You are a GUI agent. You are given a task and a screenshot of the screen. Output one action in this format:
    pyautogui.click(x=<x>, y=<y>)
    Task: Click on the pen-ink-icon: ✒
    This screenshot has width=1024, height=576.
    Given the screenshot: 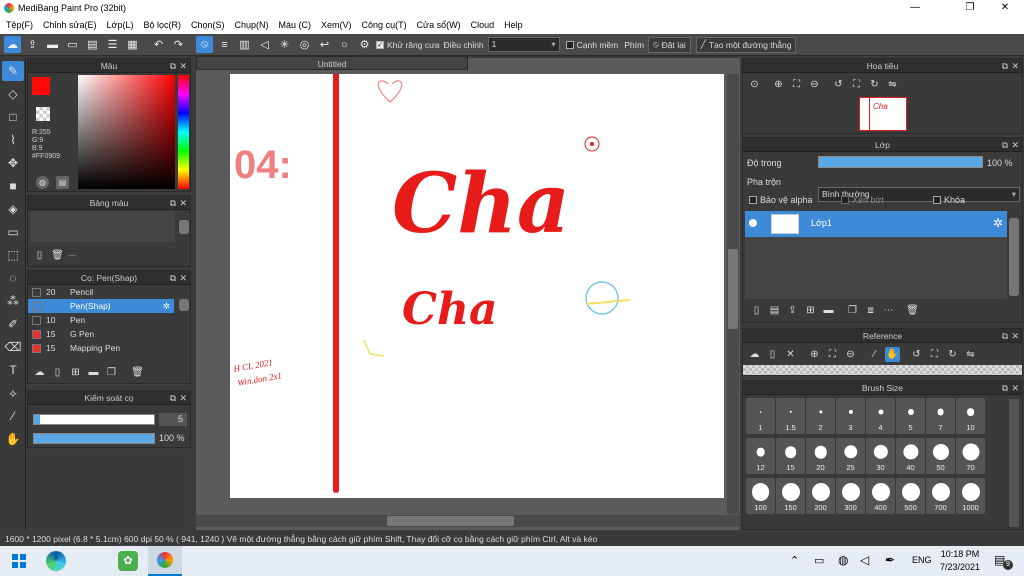 What is the action you would take?
    pyautogui.click(x=890, y=560)
    